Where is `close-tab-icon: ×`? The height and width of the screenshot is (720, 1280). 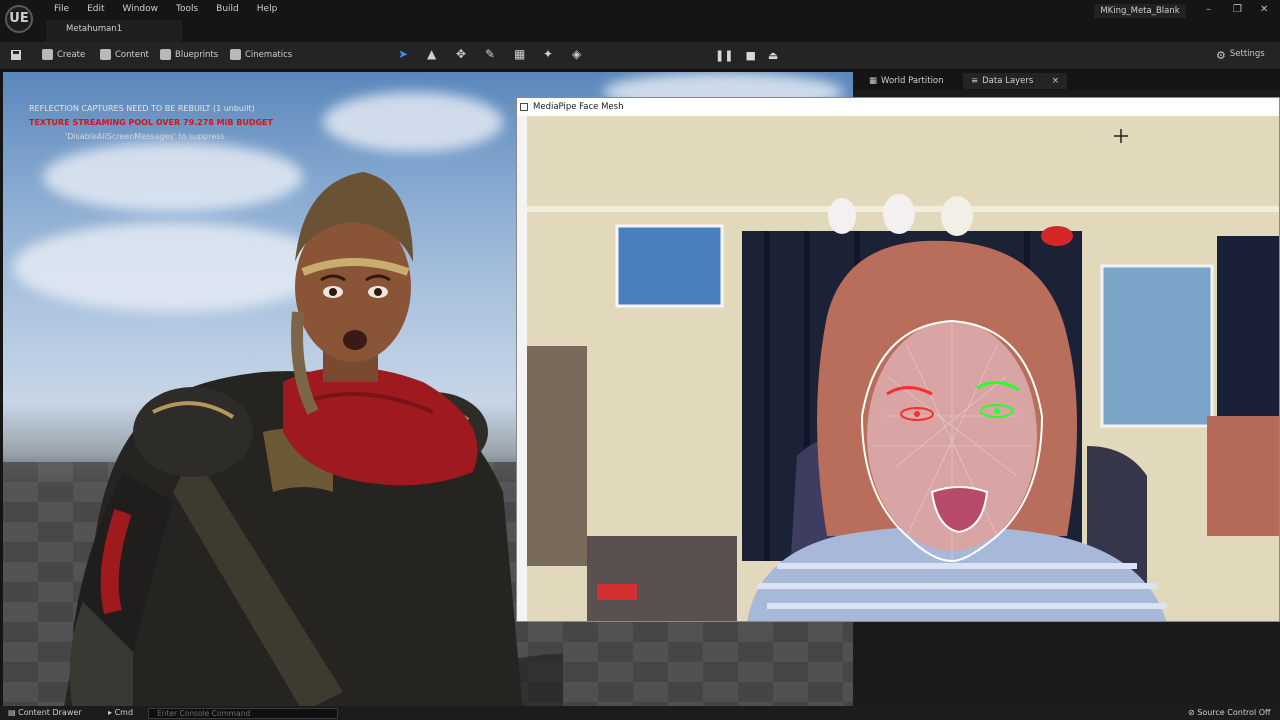
close-tab-icon: × is located at coordinates (1055, 81).